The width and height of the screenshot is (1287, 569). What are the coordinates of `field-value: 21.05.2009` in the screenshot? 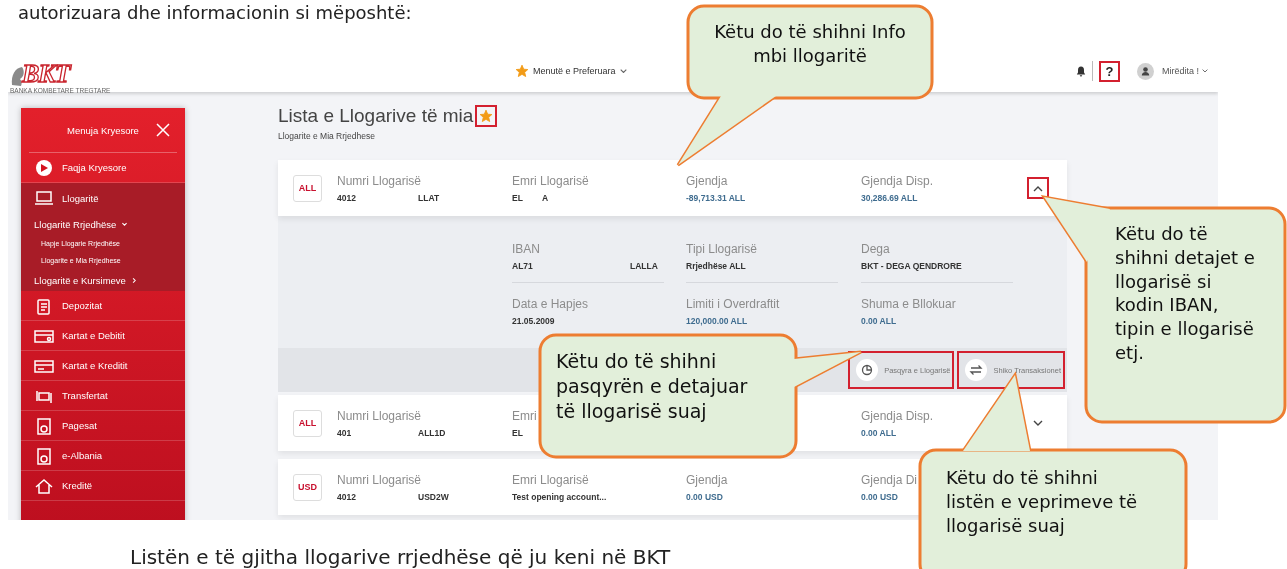 It's located at (533, 321).